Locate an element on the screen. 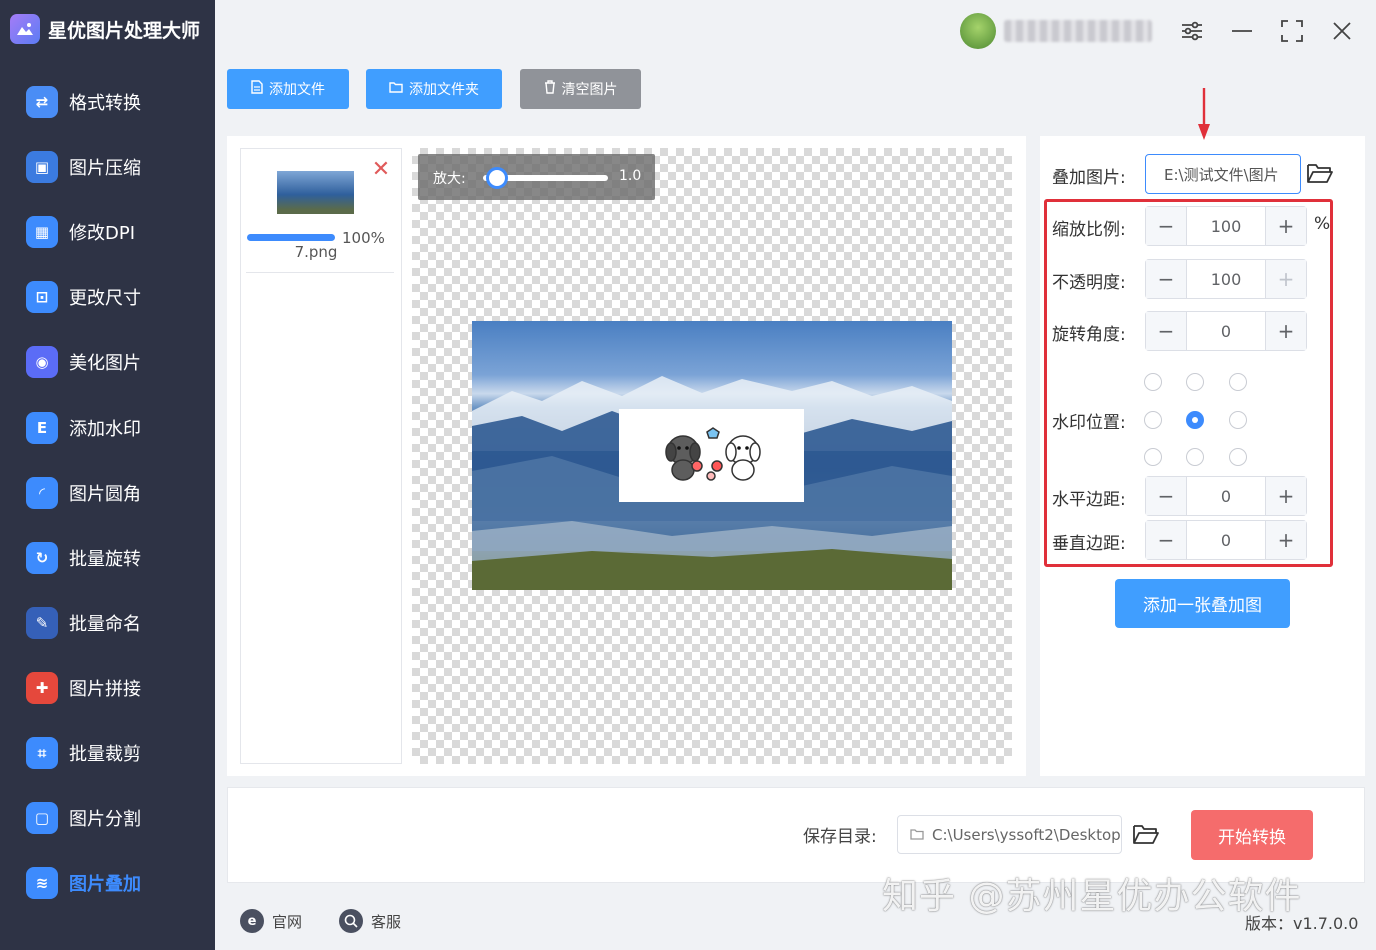 The width and height of the screenshot is (1376, 950). sidebar-item-puzzle: ✚ 图片拼接 is located at coordinates (107, 688).